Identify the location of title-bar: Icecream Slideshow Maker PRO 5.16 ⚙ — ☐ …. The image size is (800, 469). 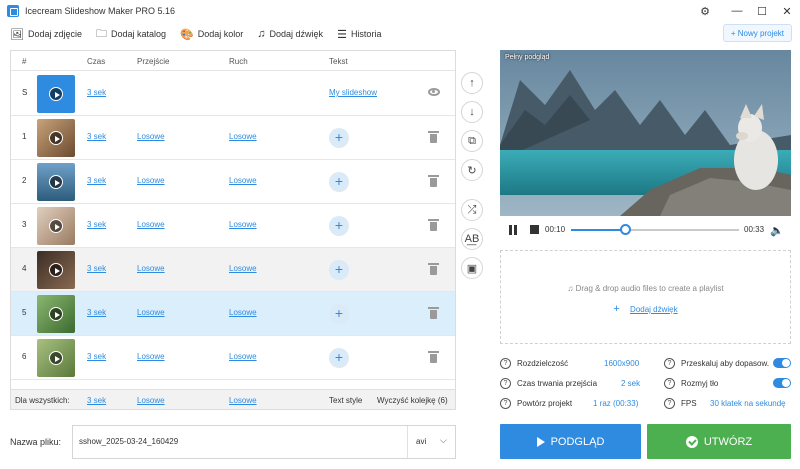
(400, 11).